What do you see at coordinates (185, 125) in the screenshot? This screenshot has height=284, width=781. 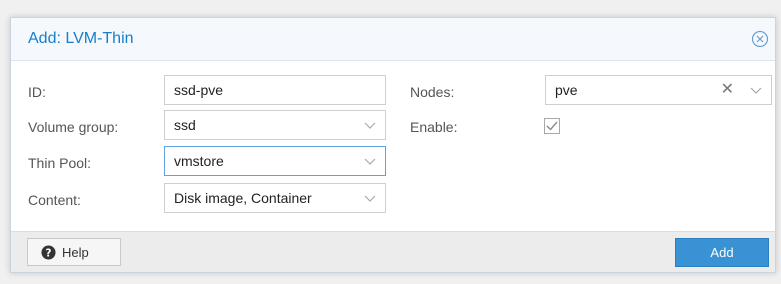 I see `volume-group-value: ssd` at bounding box center [185, 125].